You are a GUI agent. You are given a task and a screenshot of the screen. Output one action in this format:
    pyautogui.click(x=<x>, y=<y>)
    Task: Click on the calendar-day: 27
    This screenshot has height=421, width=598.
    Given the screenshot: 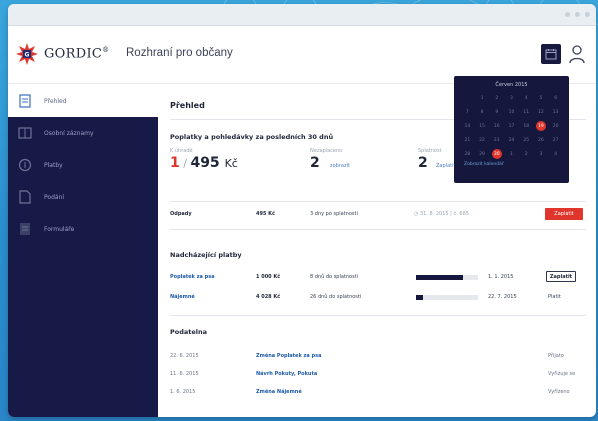 What is the action you would take?
    pyautogui.click(x=555, y=140)
    